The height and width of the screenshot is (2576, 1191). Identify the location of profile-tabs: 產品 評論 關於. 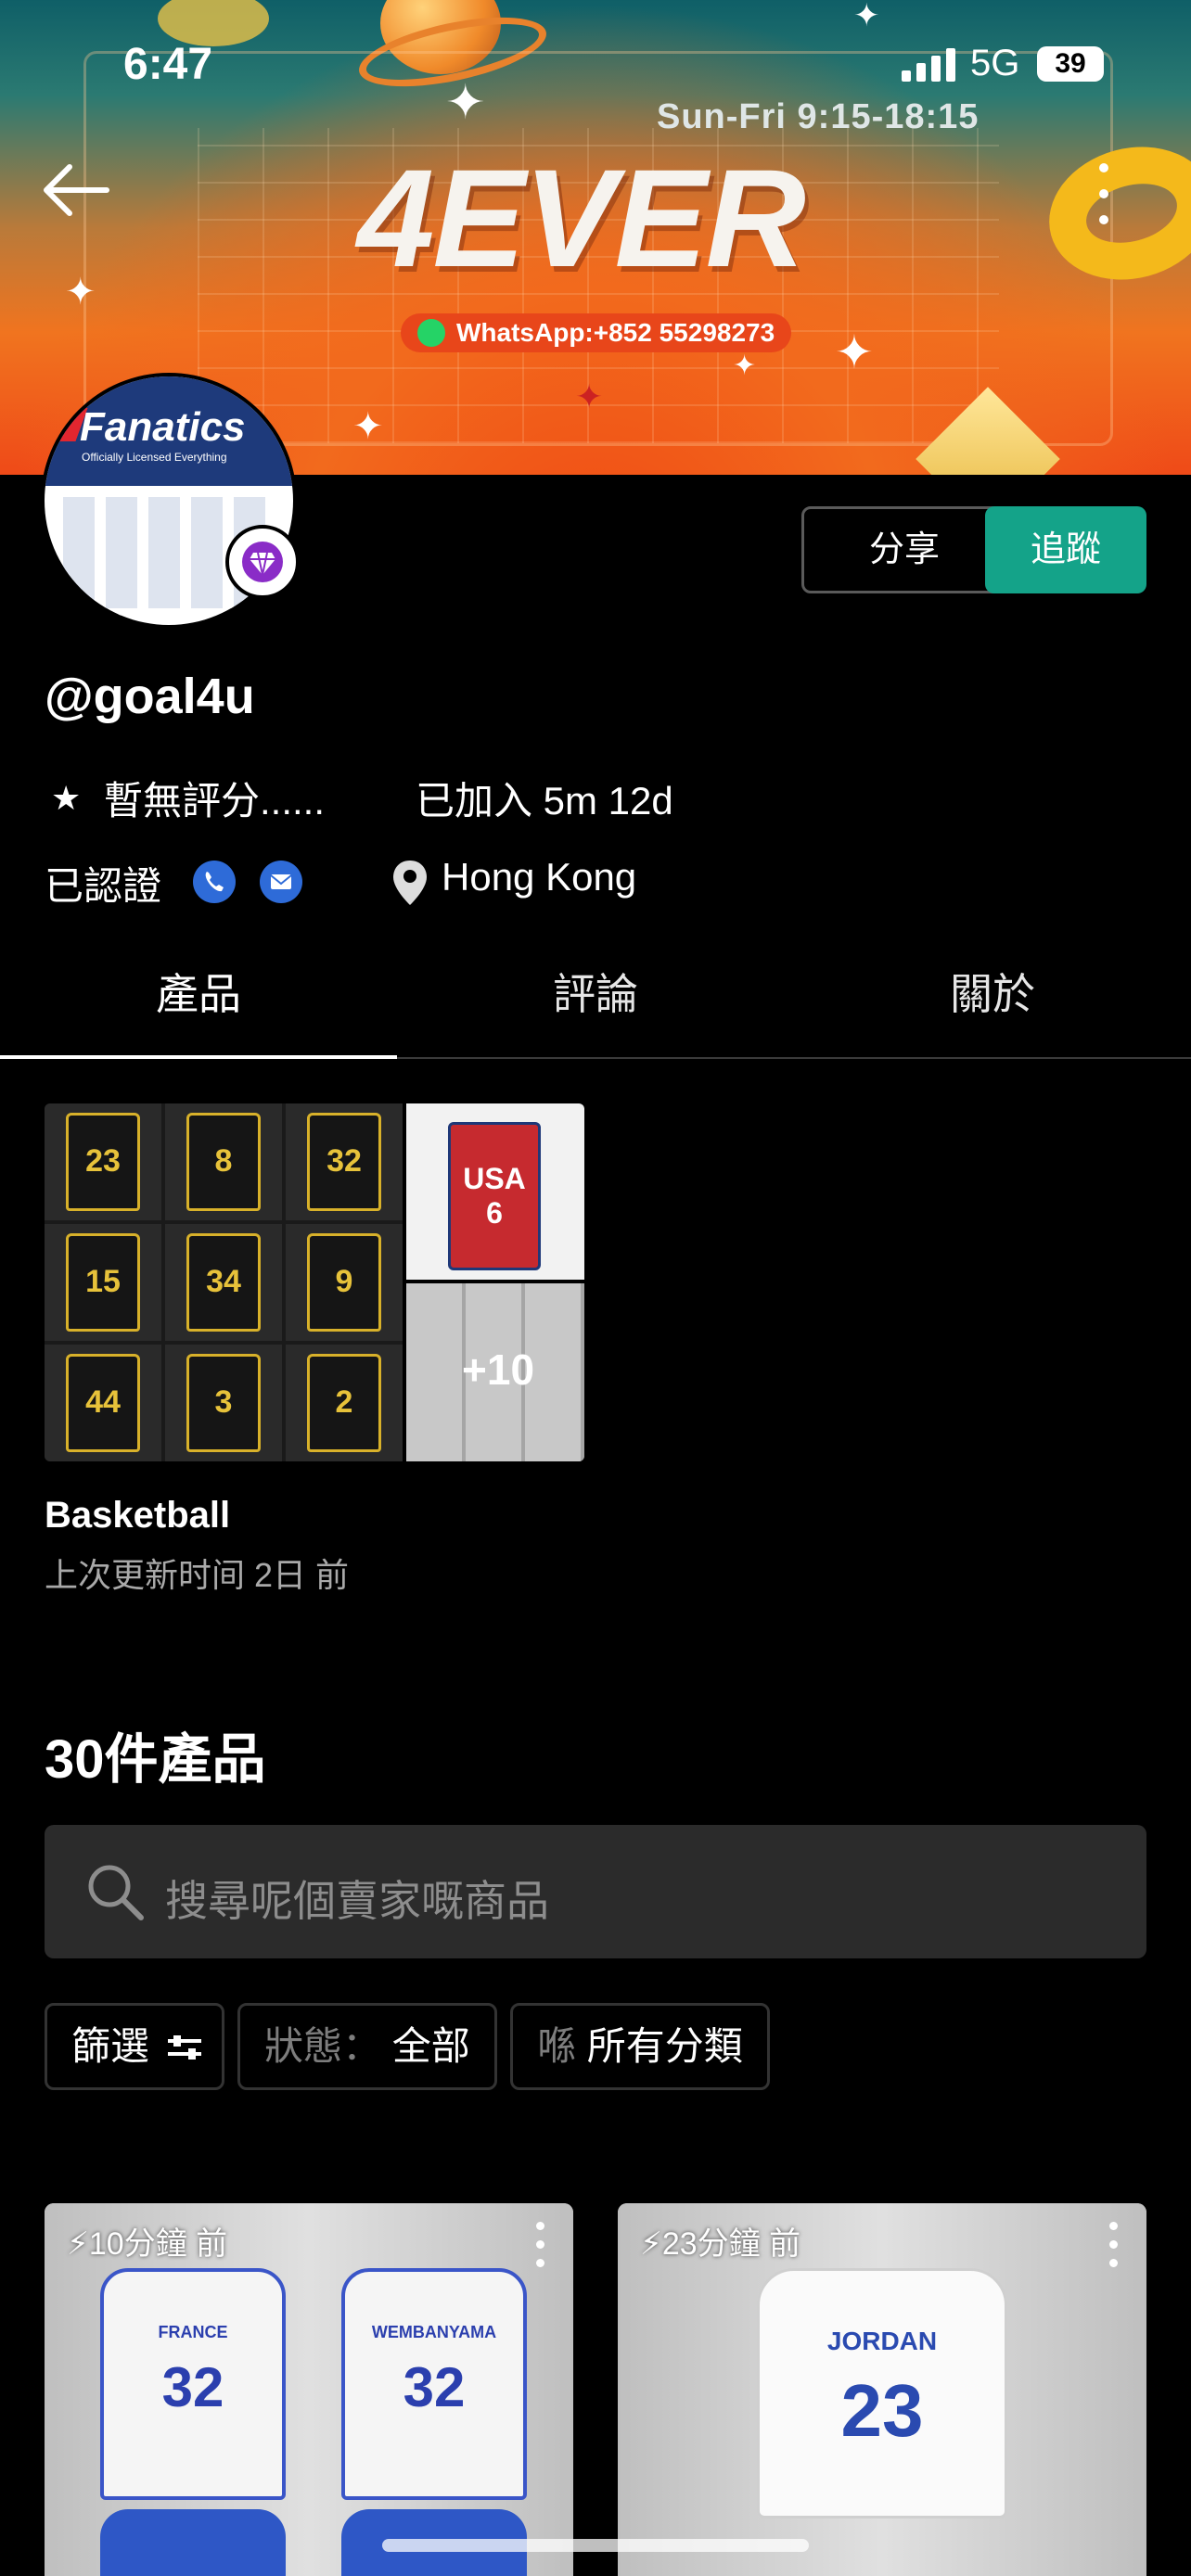
(595, 993).